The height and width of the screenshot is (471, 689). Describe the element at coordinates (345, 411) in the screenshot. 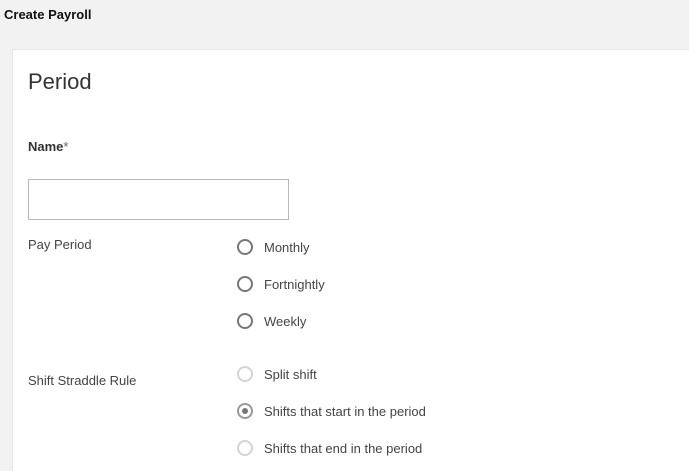

I see `radio-label: Shifts that start in the period` at that location.